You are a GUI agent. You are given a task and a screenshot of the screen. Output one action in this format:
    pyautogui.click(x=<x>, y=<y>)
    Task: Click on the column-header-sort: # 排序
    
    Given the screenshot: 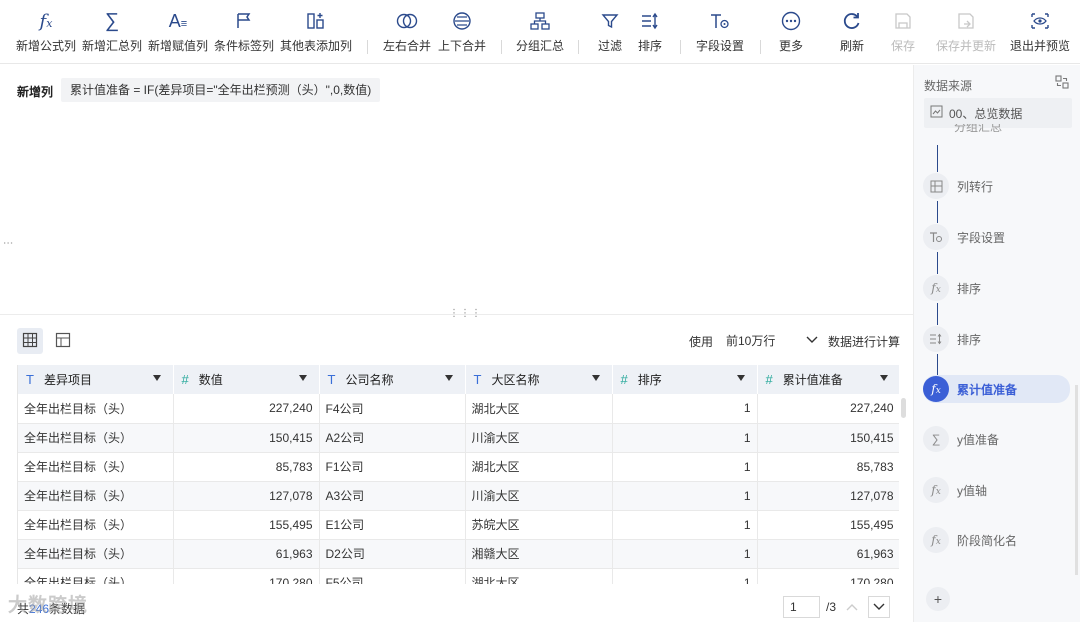 What is the action you would take?
    pyautogui.click(x=685, y=379)
    